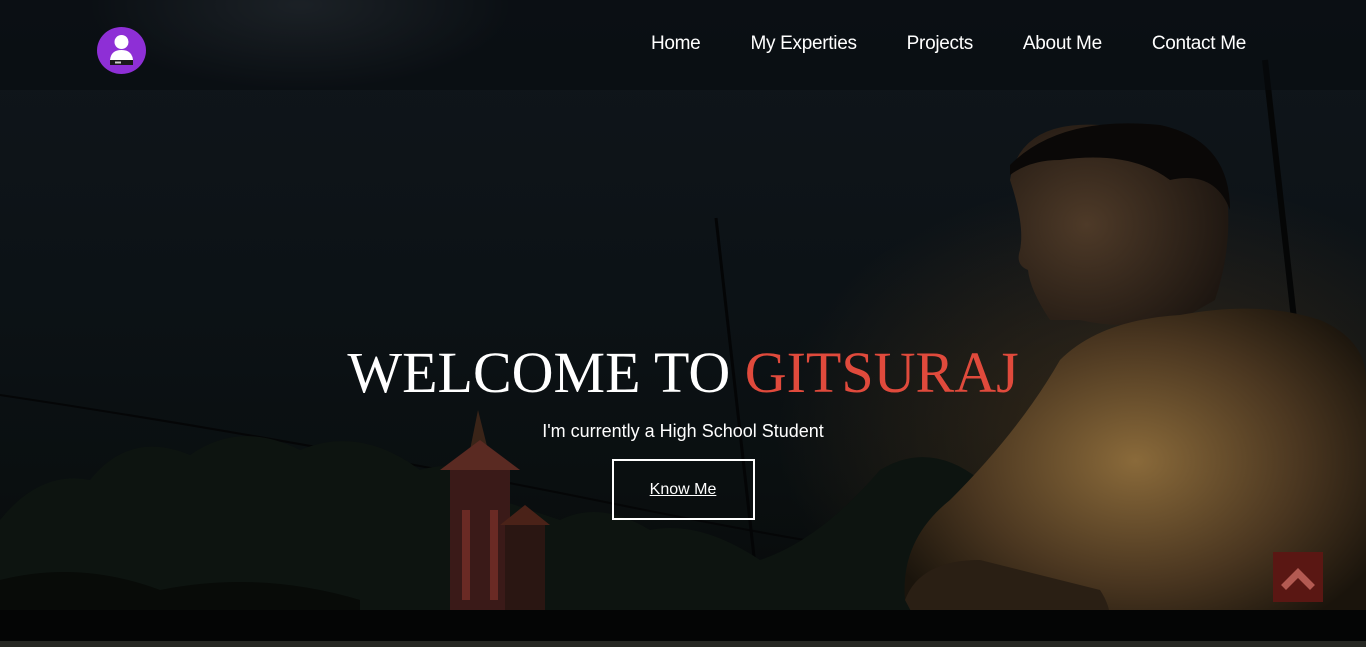  I want to click on hero-title-highlight: GITSURAJ, so click(881, 372).